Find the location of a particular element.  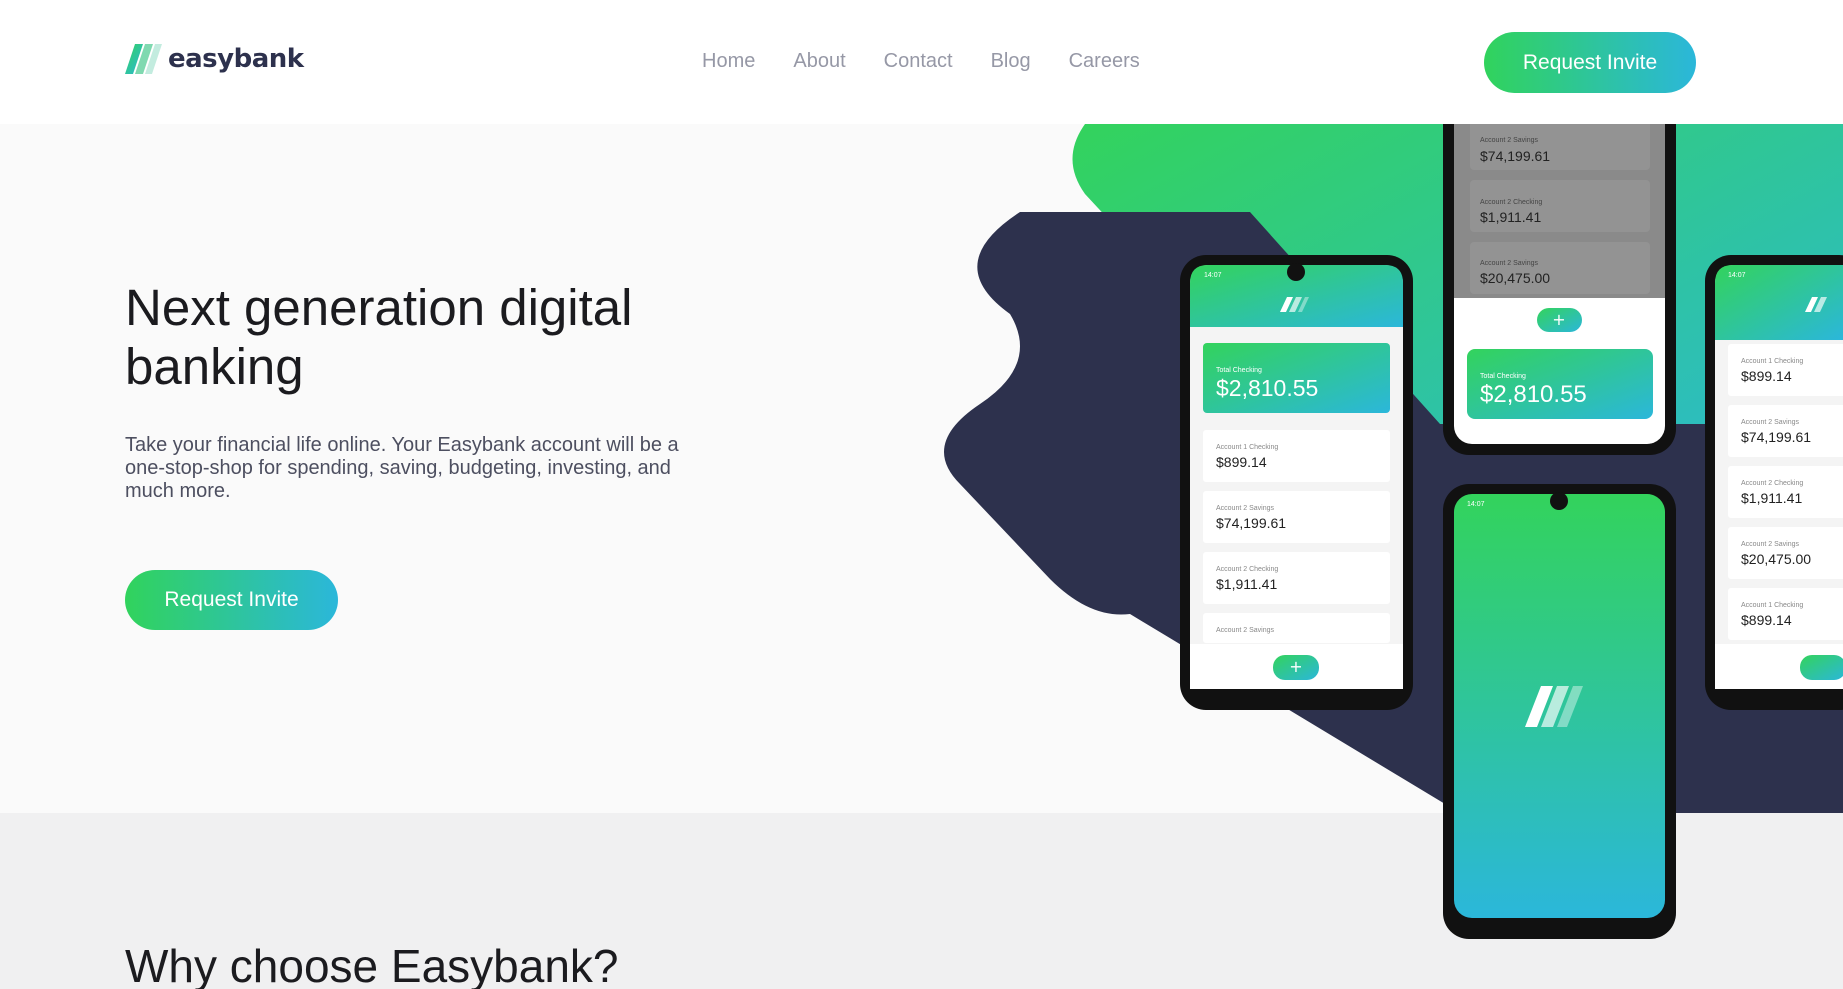

logo-icon is located at coordinates (143, 59).